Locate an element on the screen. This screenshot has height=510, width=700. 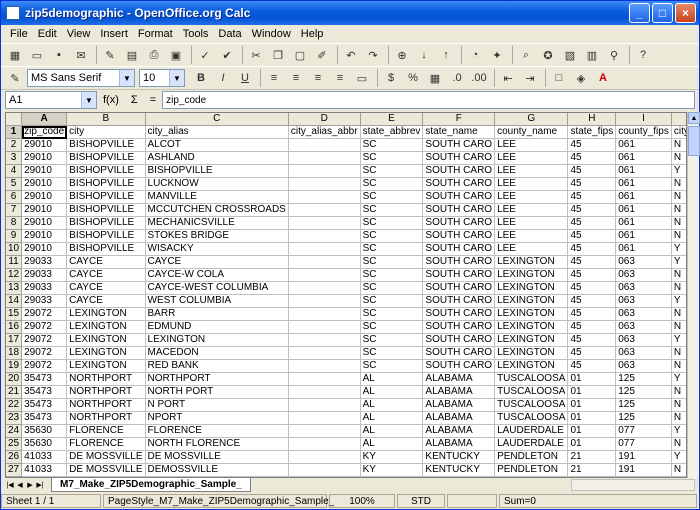
open-icon: ▭ is located at coordinates (37, 55).